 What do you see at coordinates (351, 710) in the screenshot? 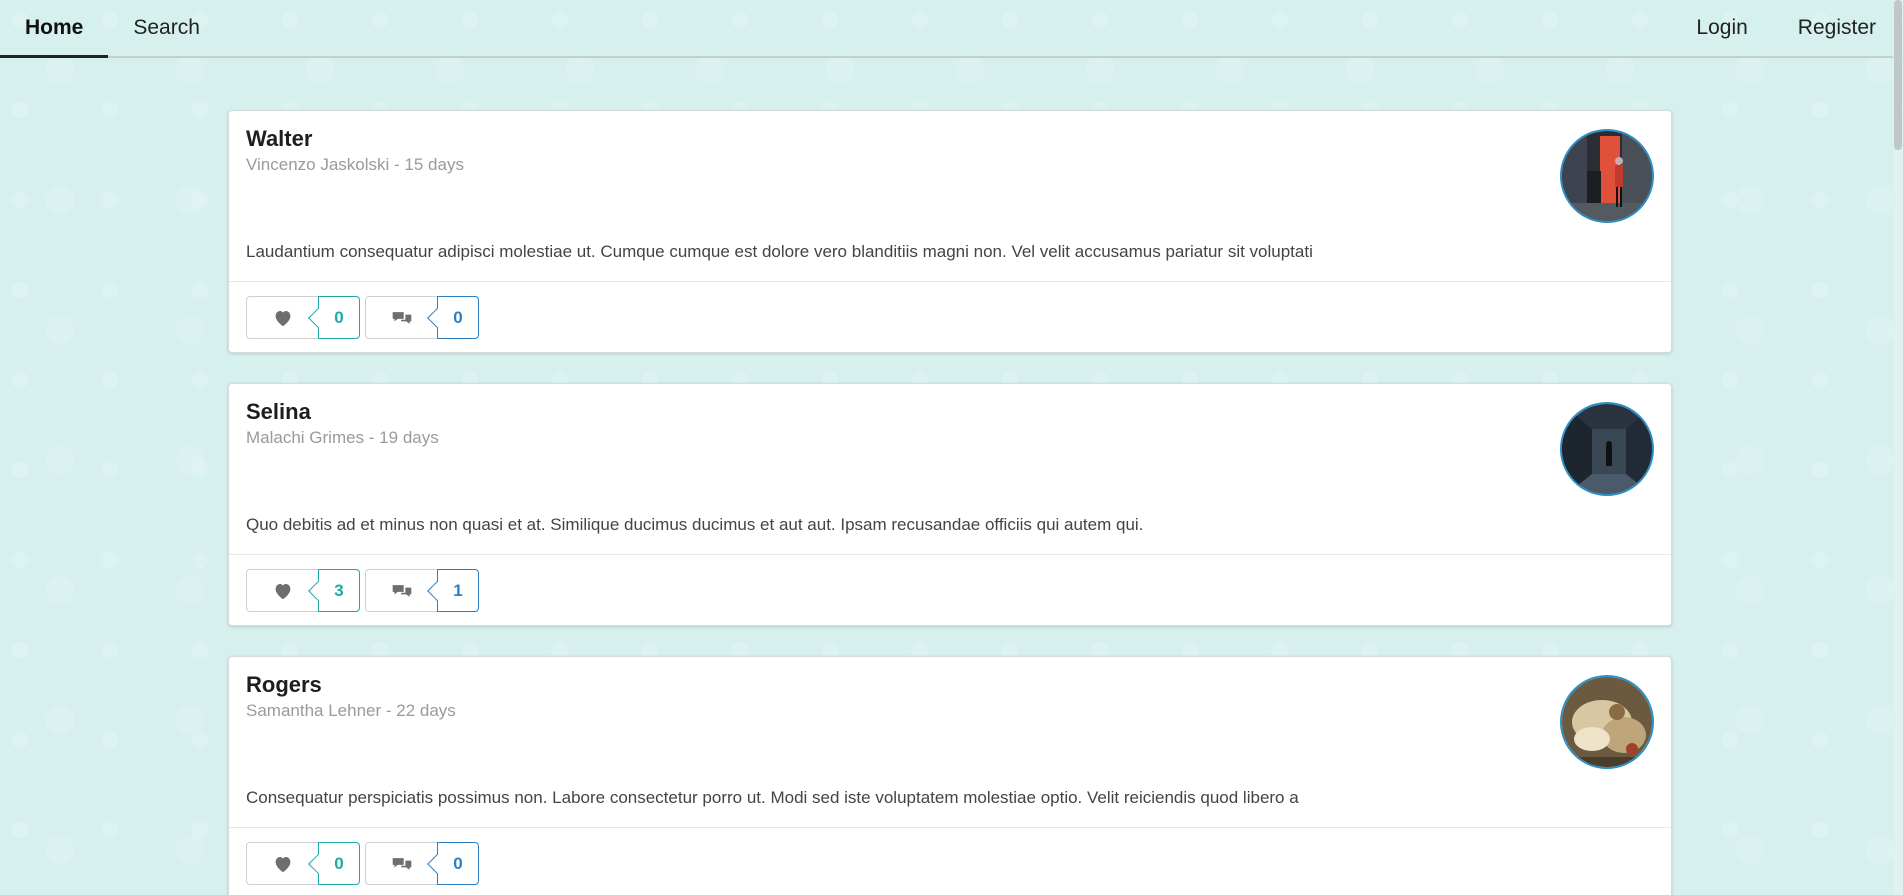
I see `post-meta: Samantha Lehner - 22 days` at bounding box center [351, 710].